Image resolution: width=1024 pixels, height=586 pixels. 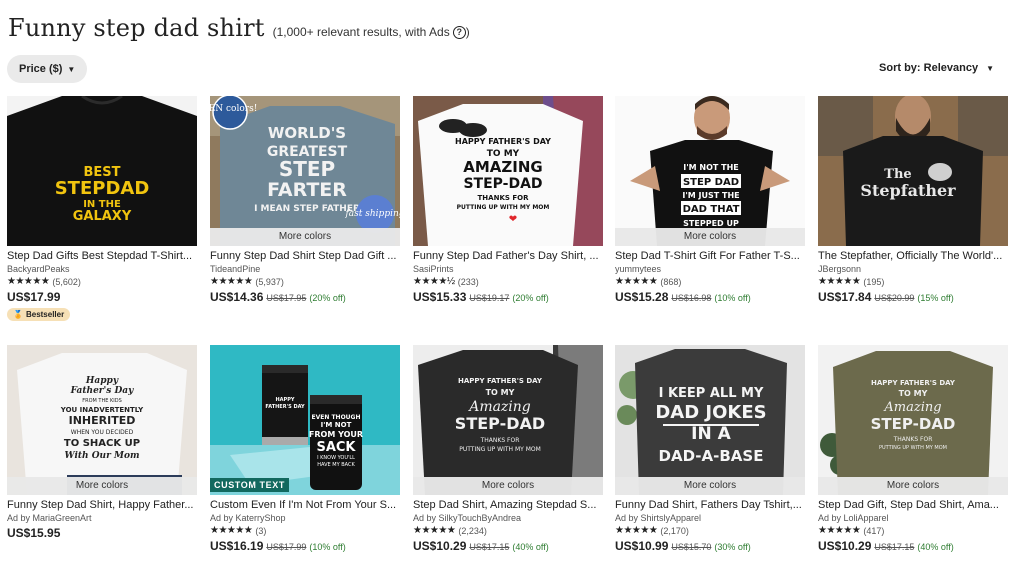 I want to click on shirt-print-text: TO MY, so click(x=500, y=392).